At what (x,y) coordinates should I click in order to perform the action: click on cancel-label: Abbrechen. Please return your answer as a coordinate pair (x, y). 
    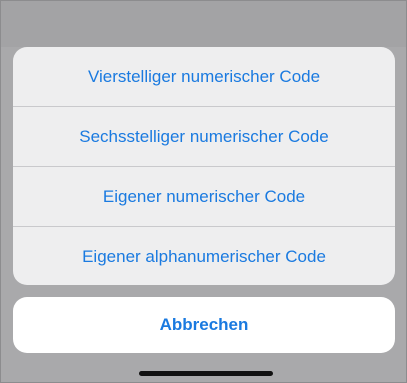
    Looking at the image, I should click on (204, 324).